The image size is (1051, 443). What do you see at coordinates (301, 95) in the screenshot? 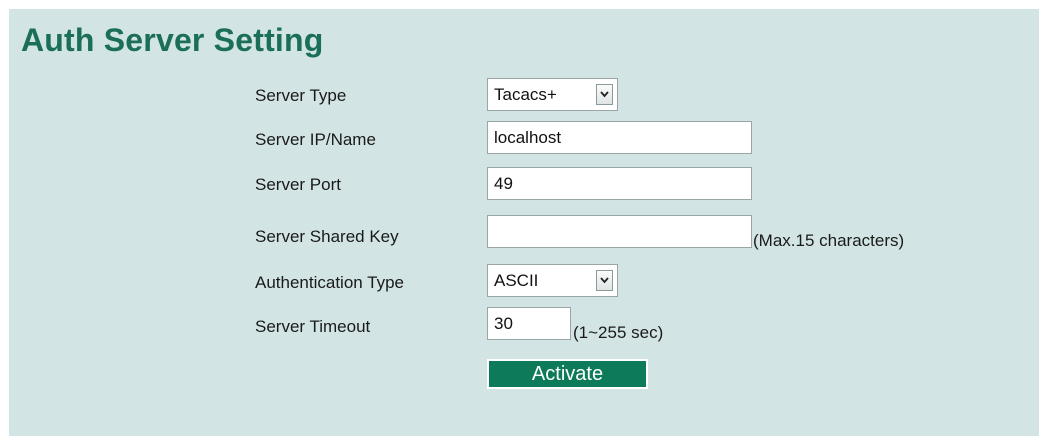
I see `server-type-label: Server Type` at bounding box center [301, 95].